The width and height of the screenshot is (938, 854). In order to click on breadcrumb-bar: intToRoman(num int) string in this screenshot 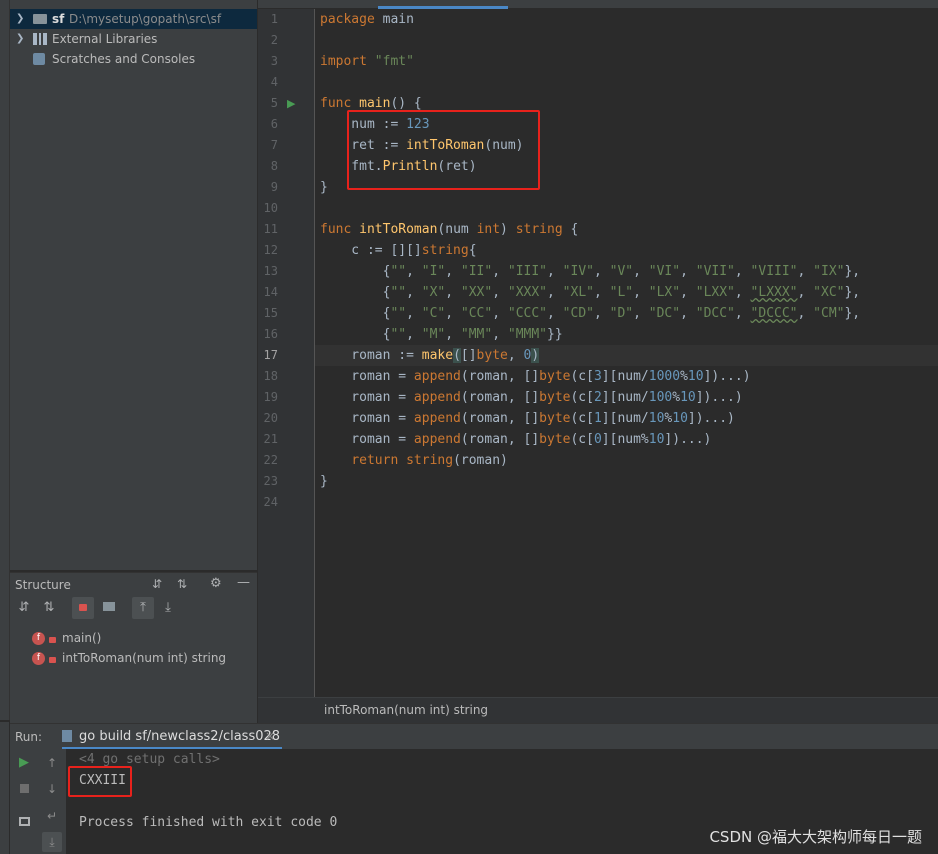, I will do `click(598, 710)`.